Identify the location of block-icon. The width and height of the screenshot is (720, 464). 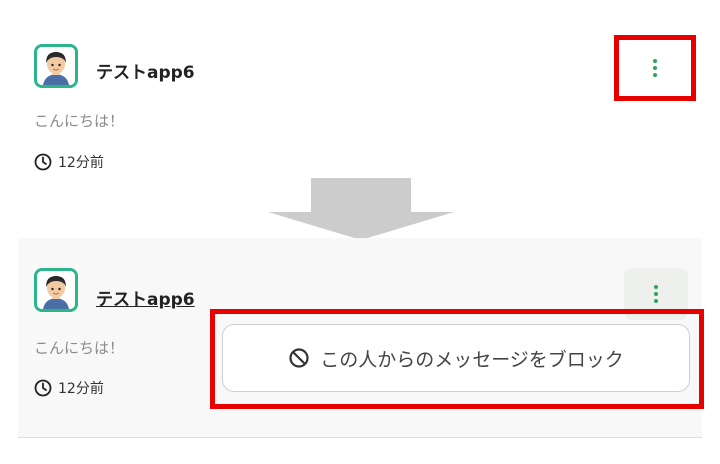
(299, 358).